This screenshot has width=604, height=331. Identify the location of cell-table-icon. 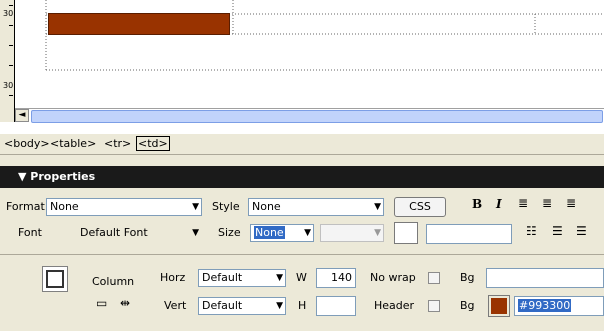
(55, 279).